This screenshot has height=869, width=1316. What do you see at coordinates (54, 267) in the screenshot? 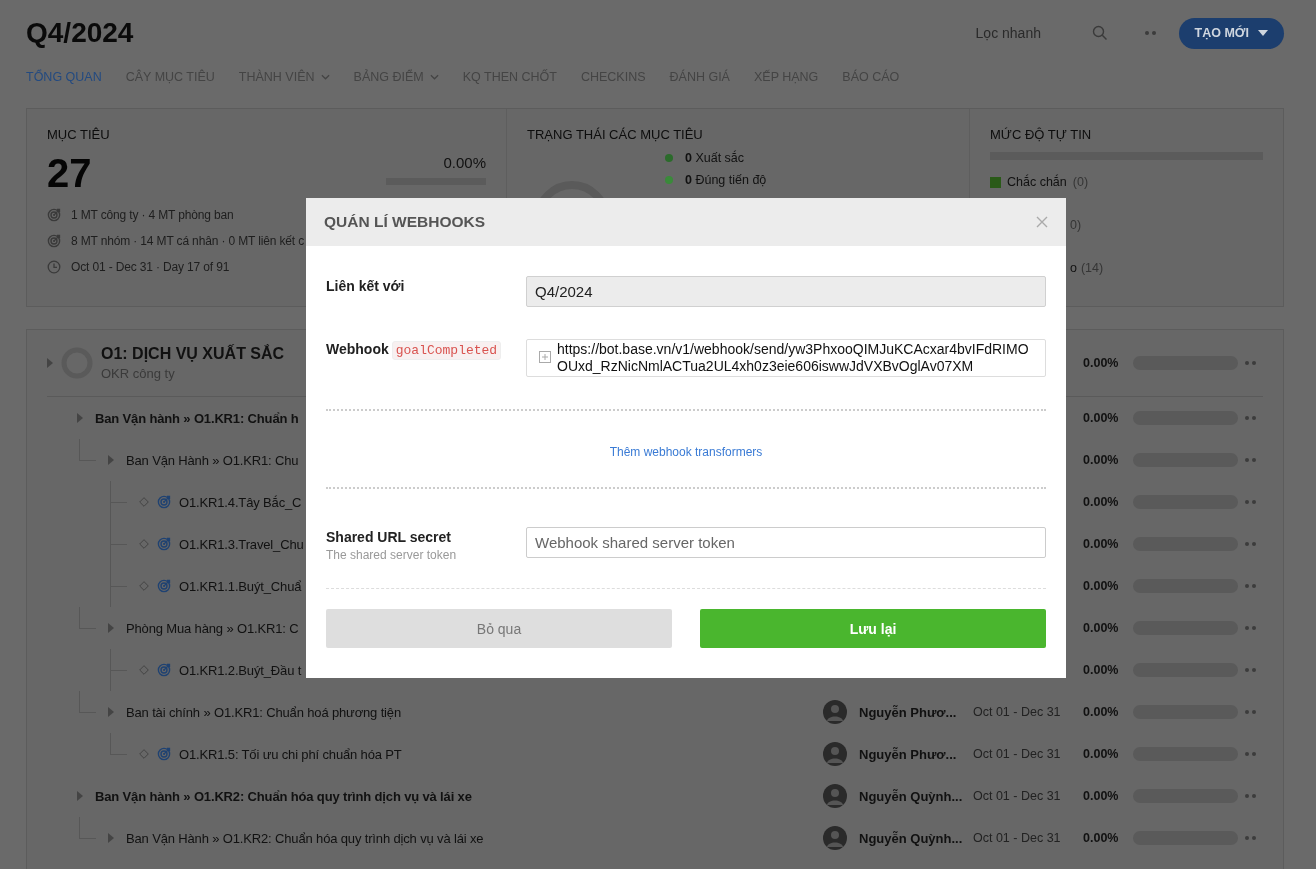
I see `clock-icon` at bounding box center [54, 267].